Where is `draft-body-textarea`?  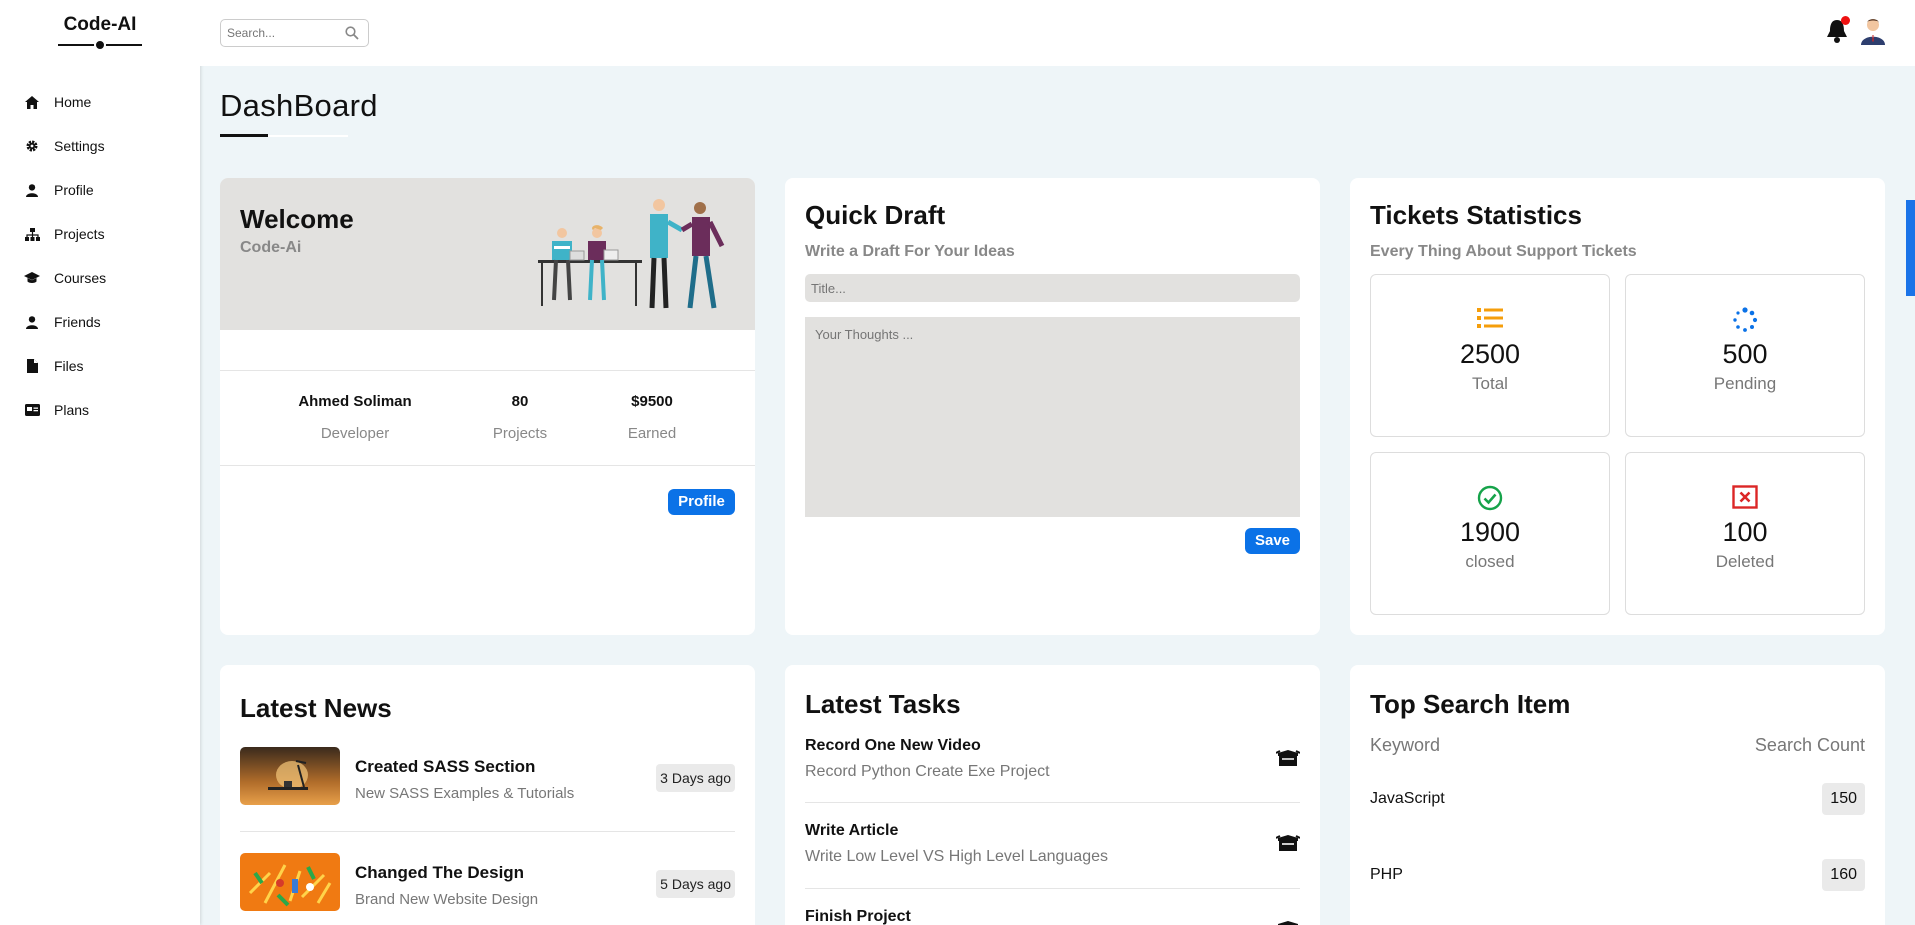
draft-body-textarea is located at coordinates (1052, 417).